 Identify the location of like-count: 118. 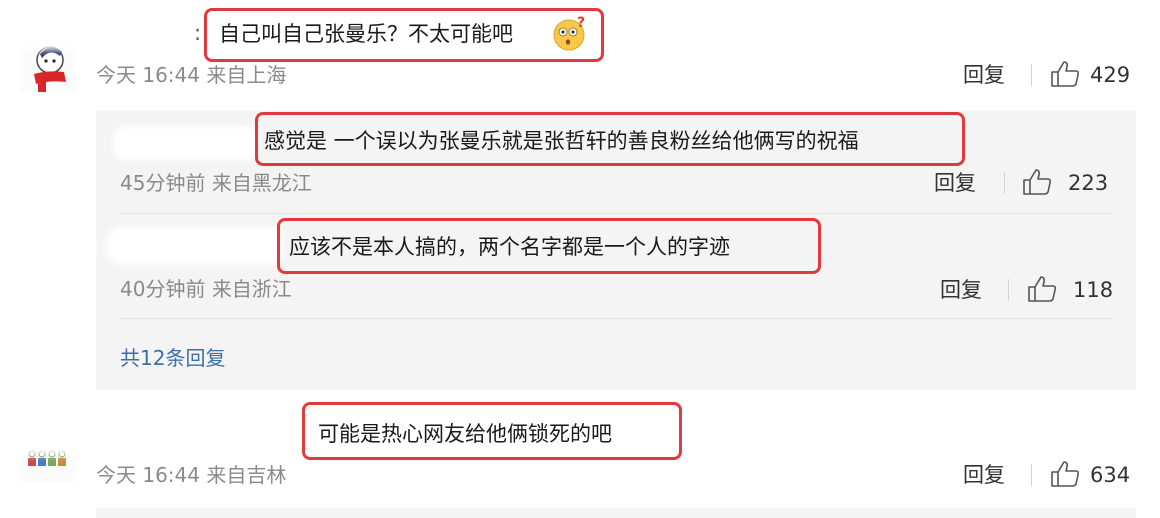
(1093, 290).